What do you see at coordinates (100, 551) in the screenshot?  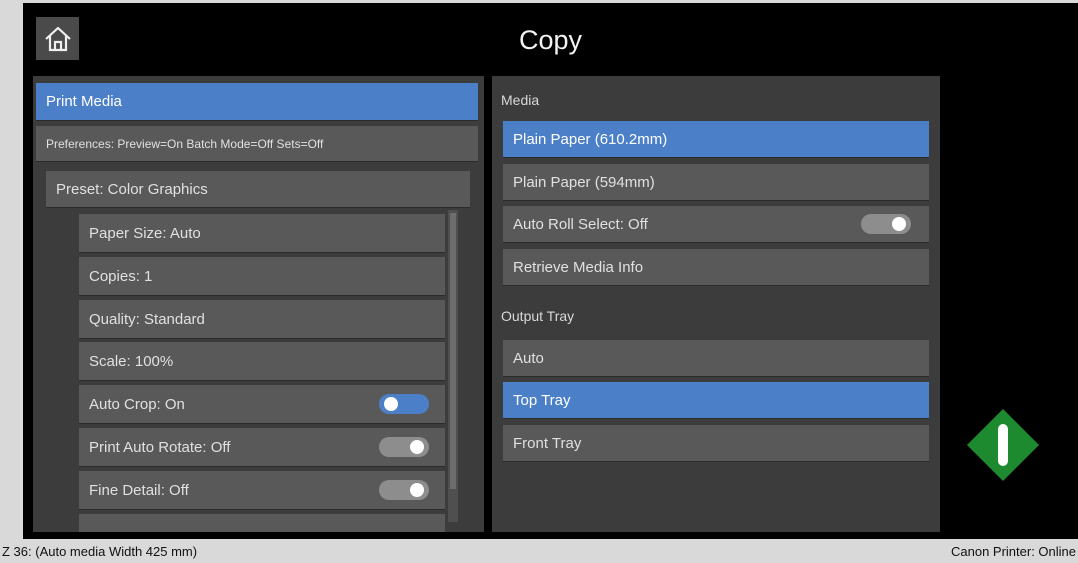 I see `media-status-text: Z 36: (Auto media Width 425 mm)` at bounding box center [100, 551].